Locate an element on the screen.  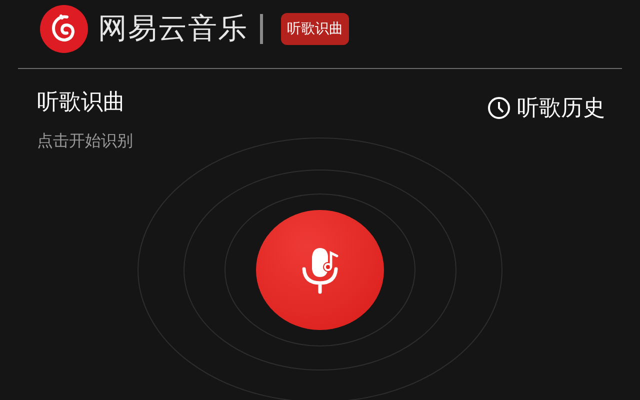
clock-icon is located at coordinates (499, 108).